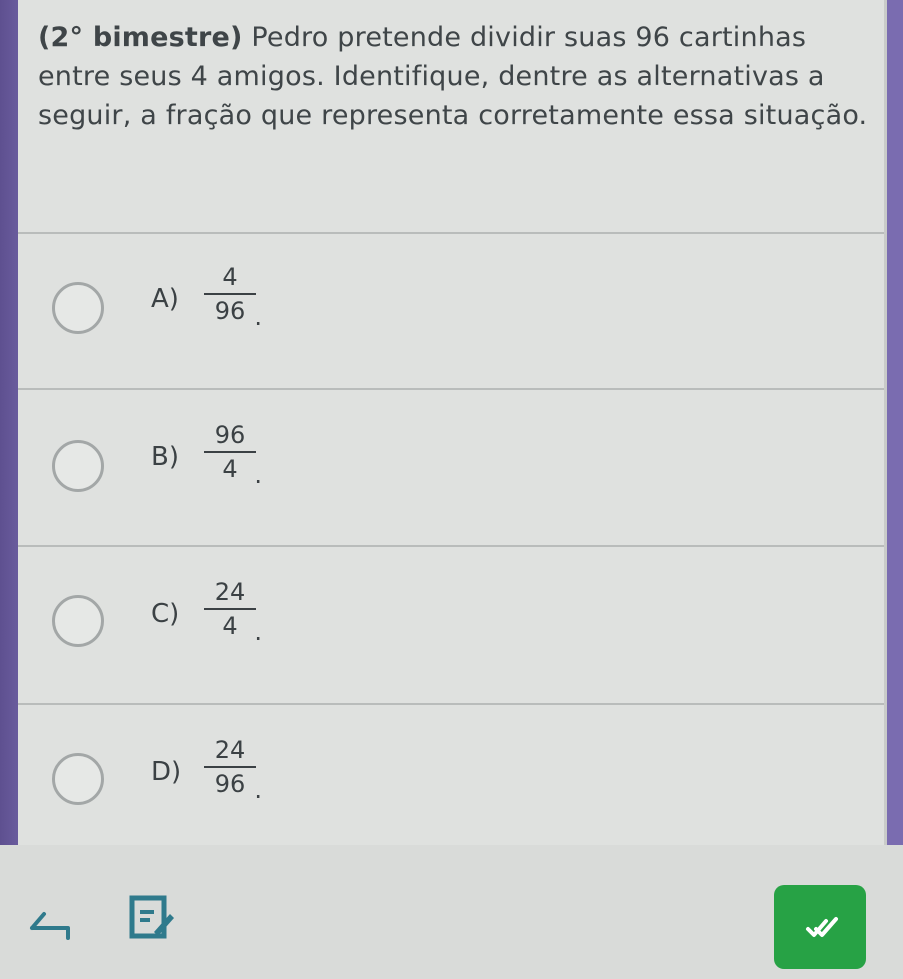  I want to click on option-b-fraction: 96 4 ., so click(231, 454).